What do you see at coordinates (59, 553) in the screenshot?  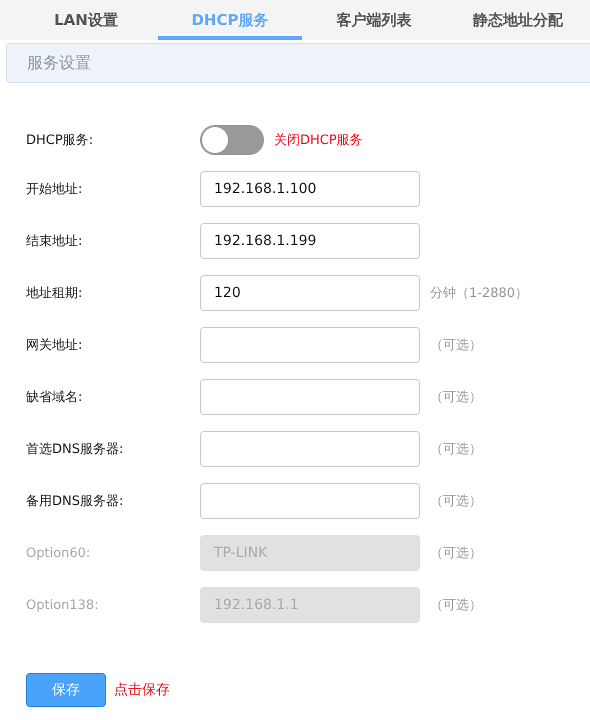 I see `field-label: Option60:` at bounding box center [59, 553].